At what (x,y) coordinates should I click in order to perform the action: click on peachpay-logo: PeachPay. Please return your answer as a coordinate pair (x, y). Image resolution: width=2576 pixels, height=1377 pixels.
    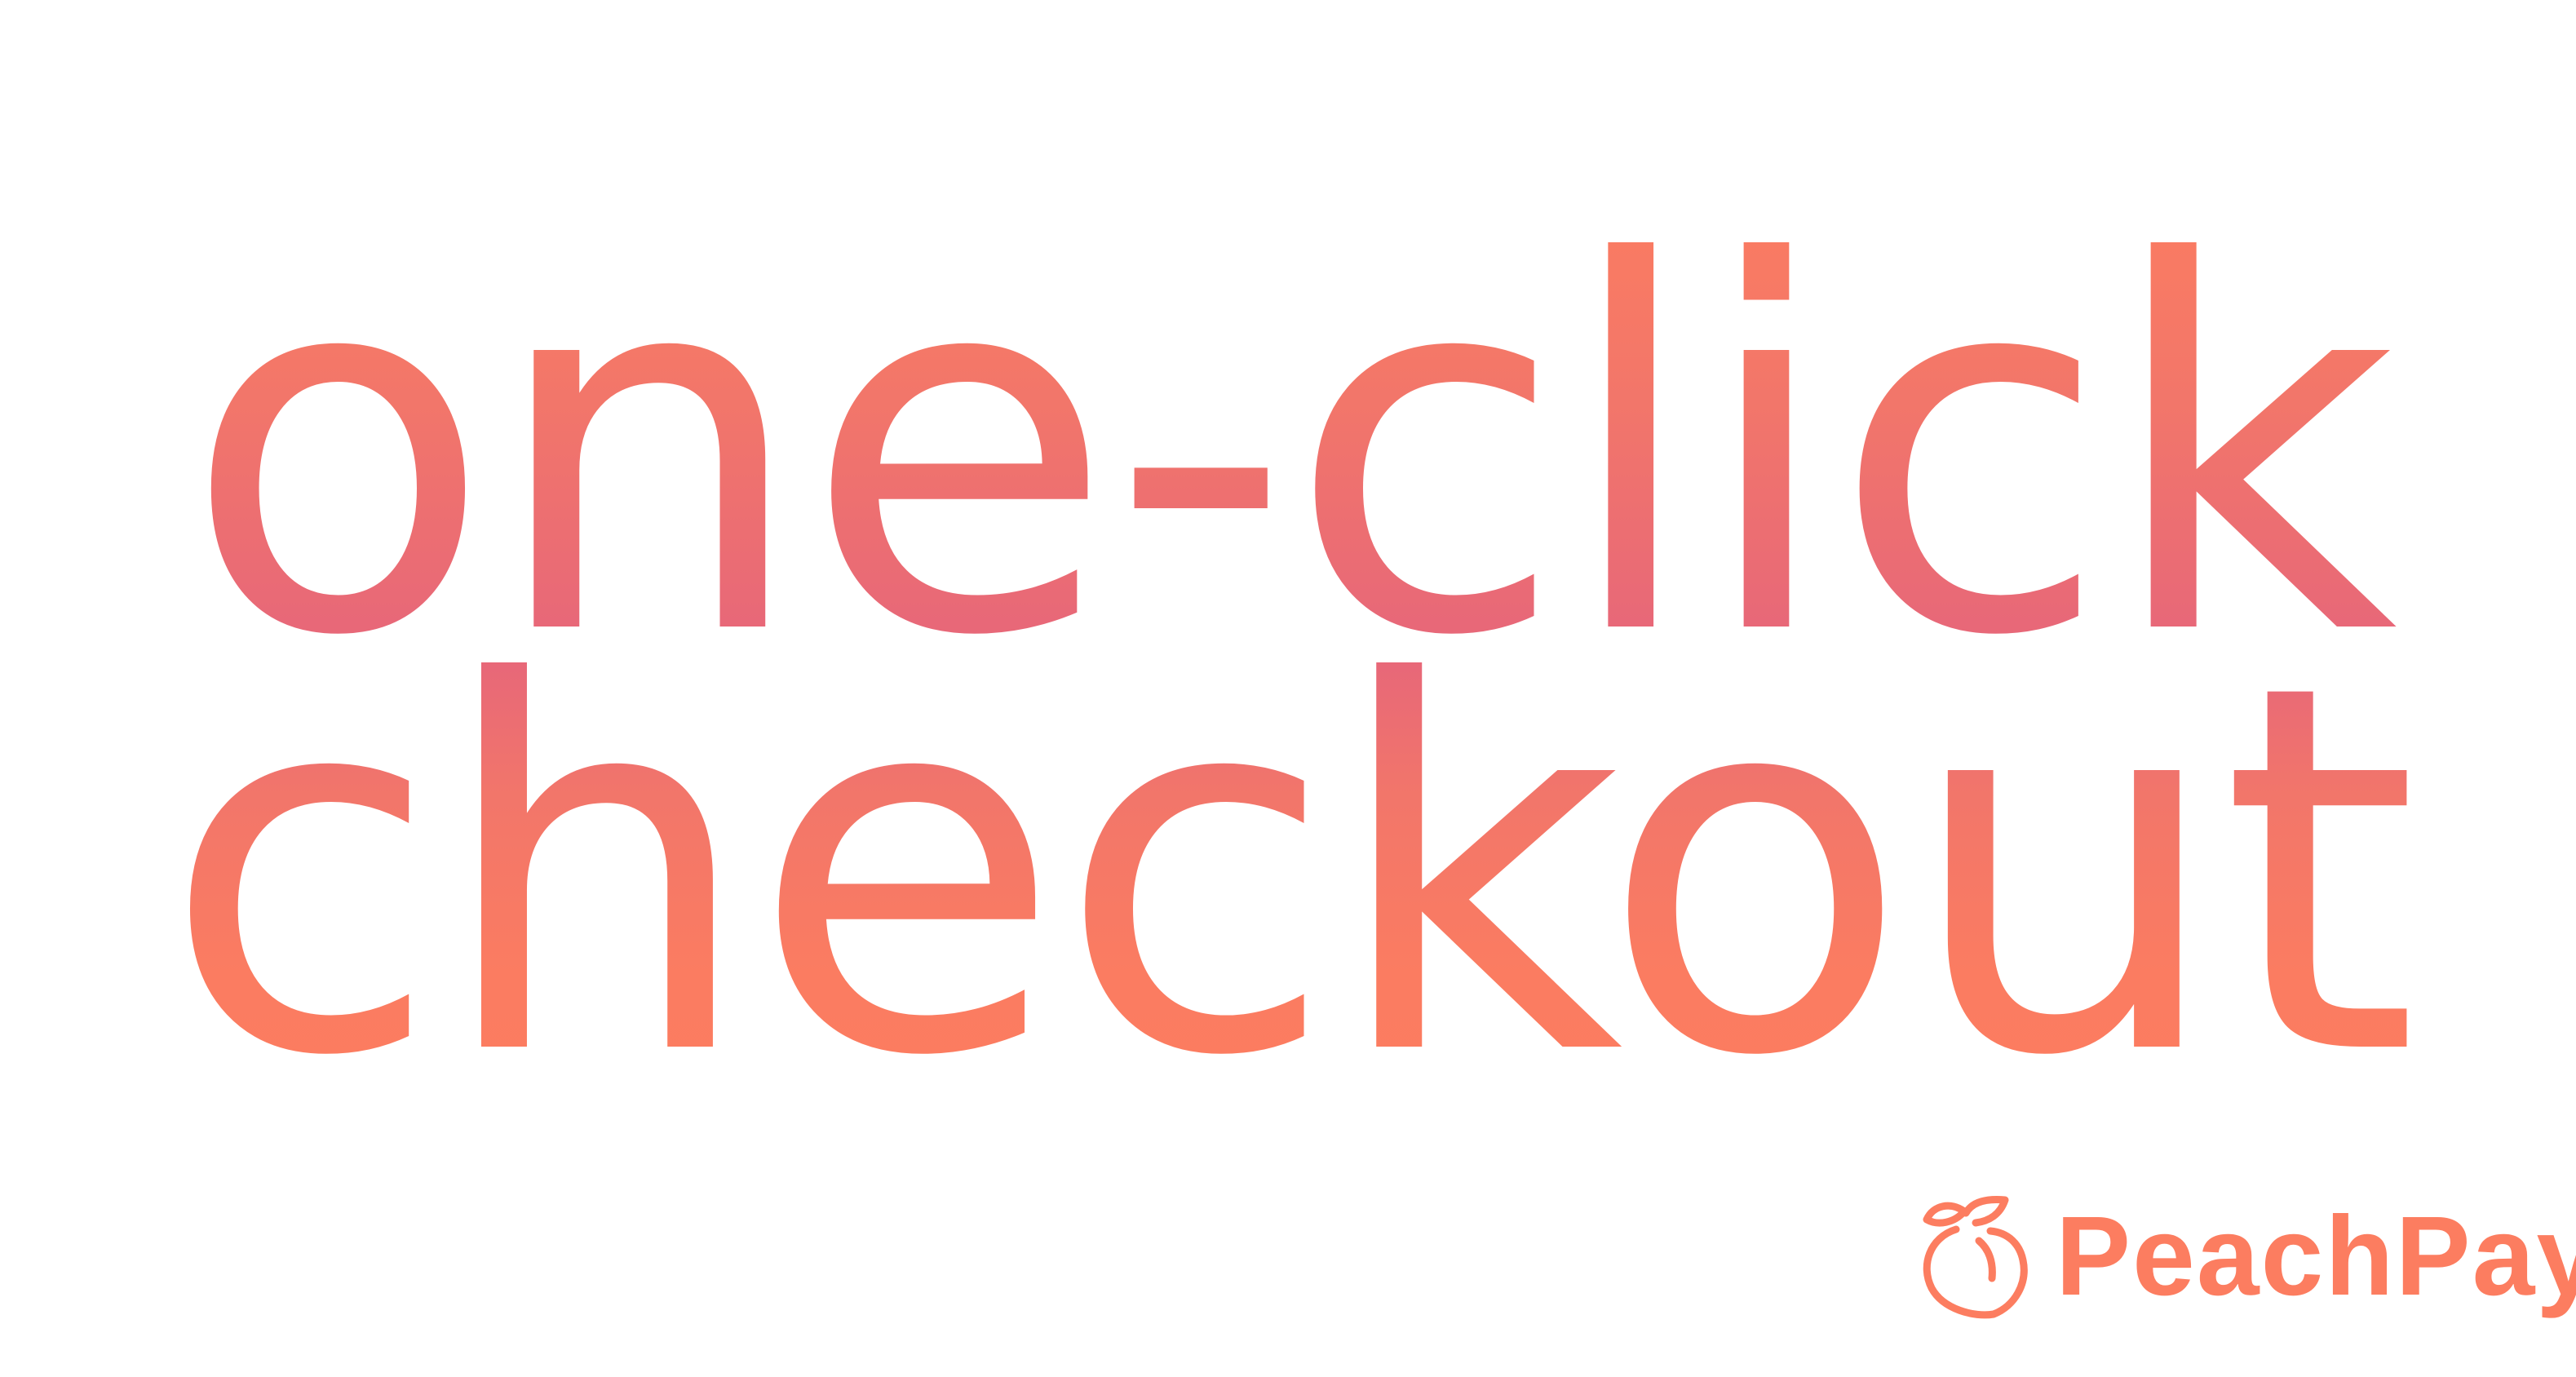
    Looking at the image, I should click on (2242, 1256).